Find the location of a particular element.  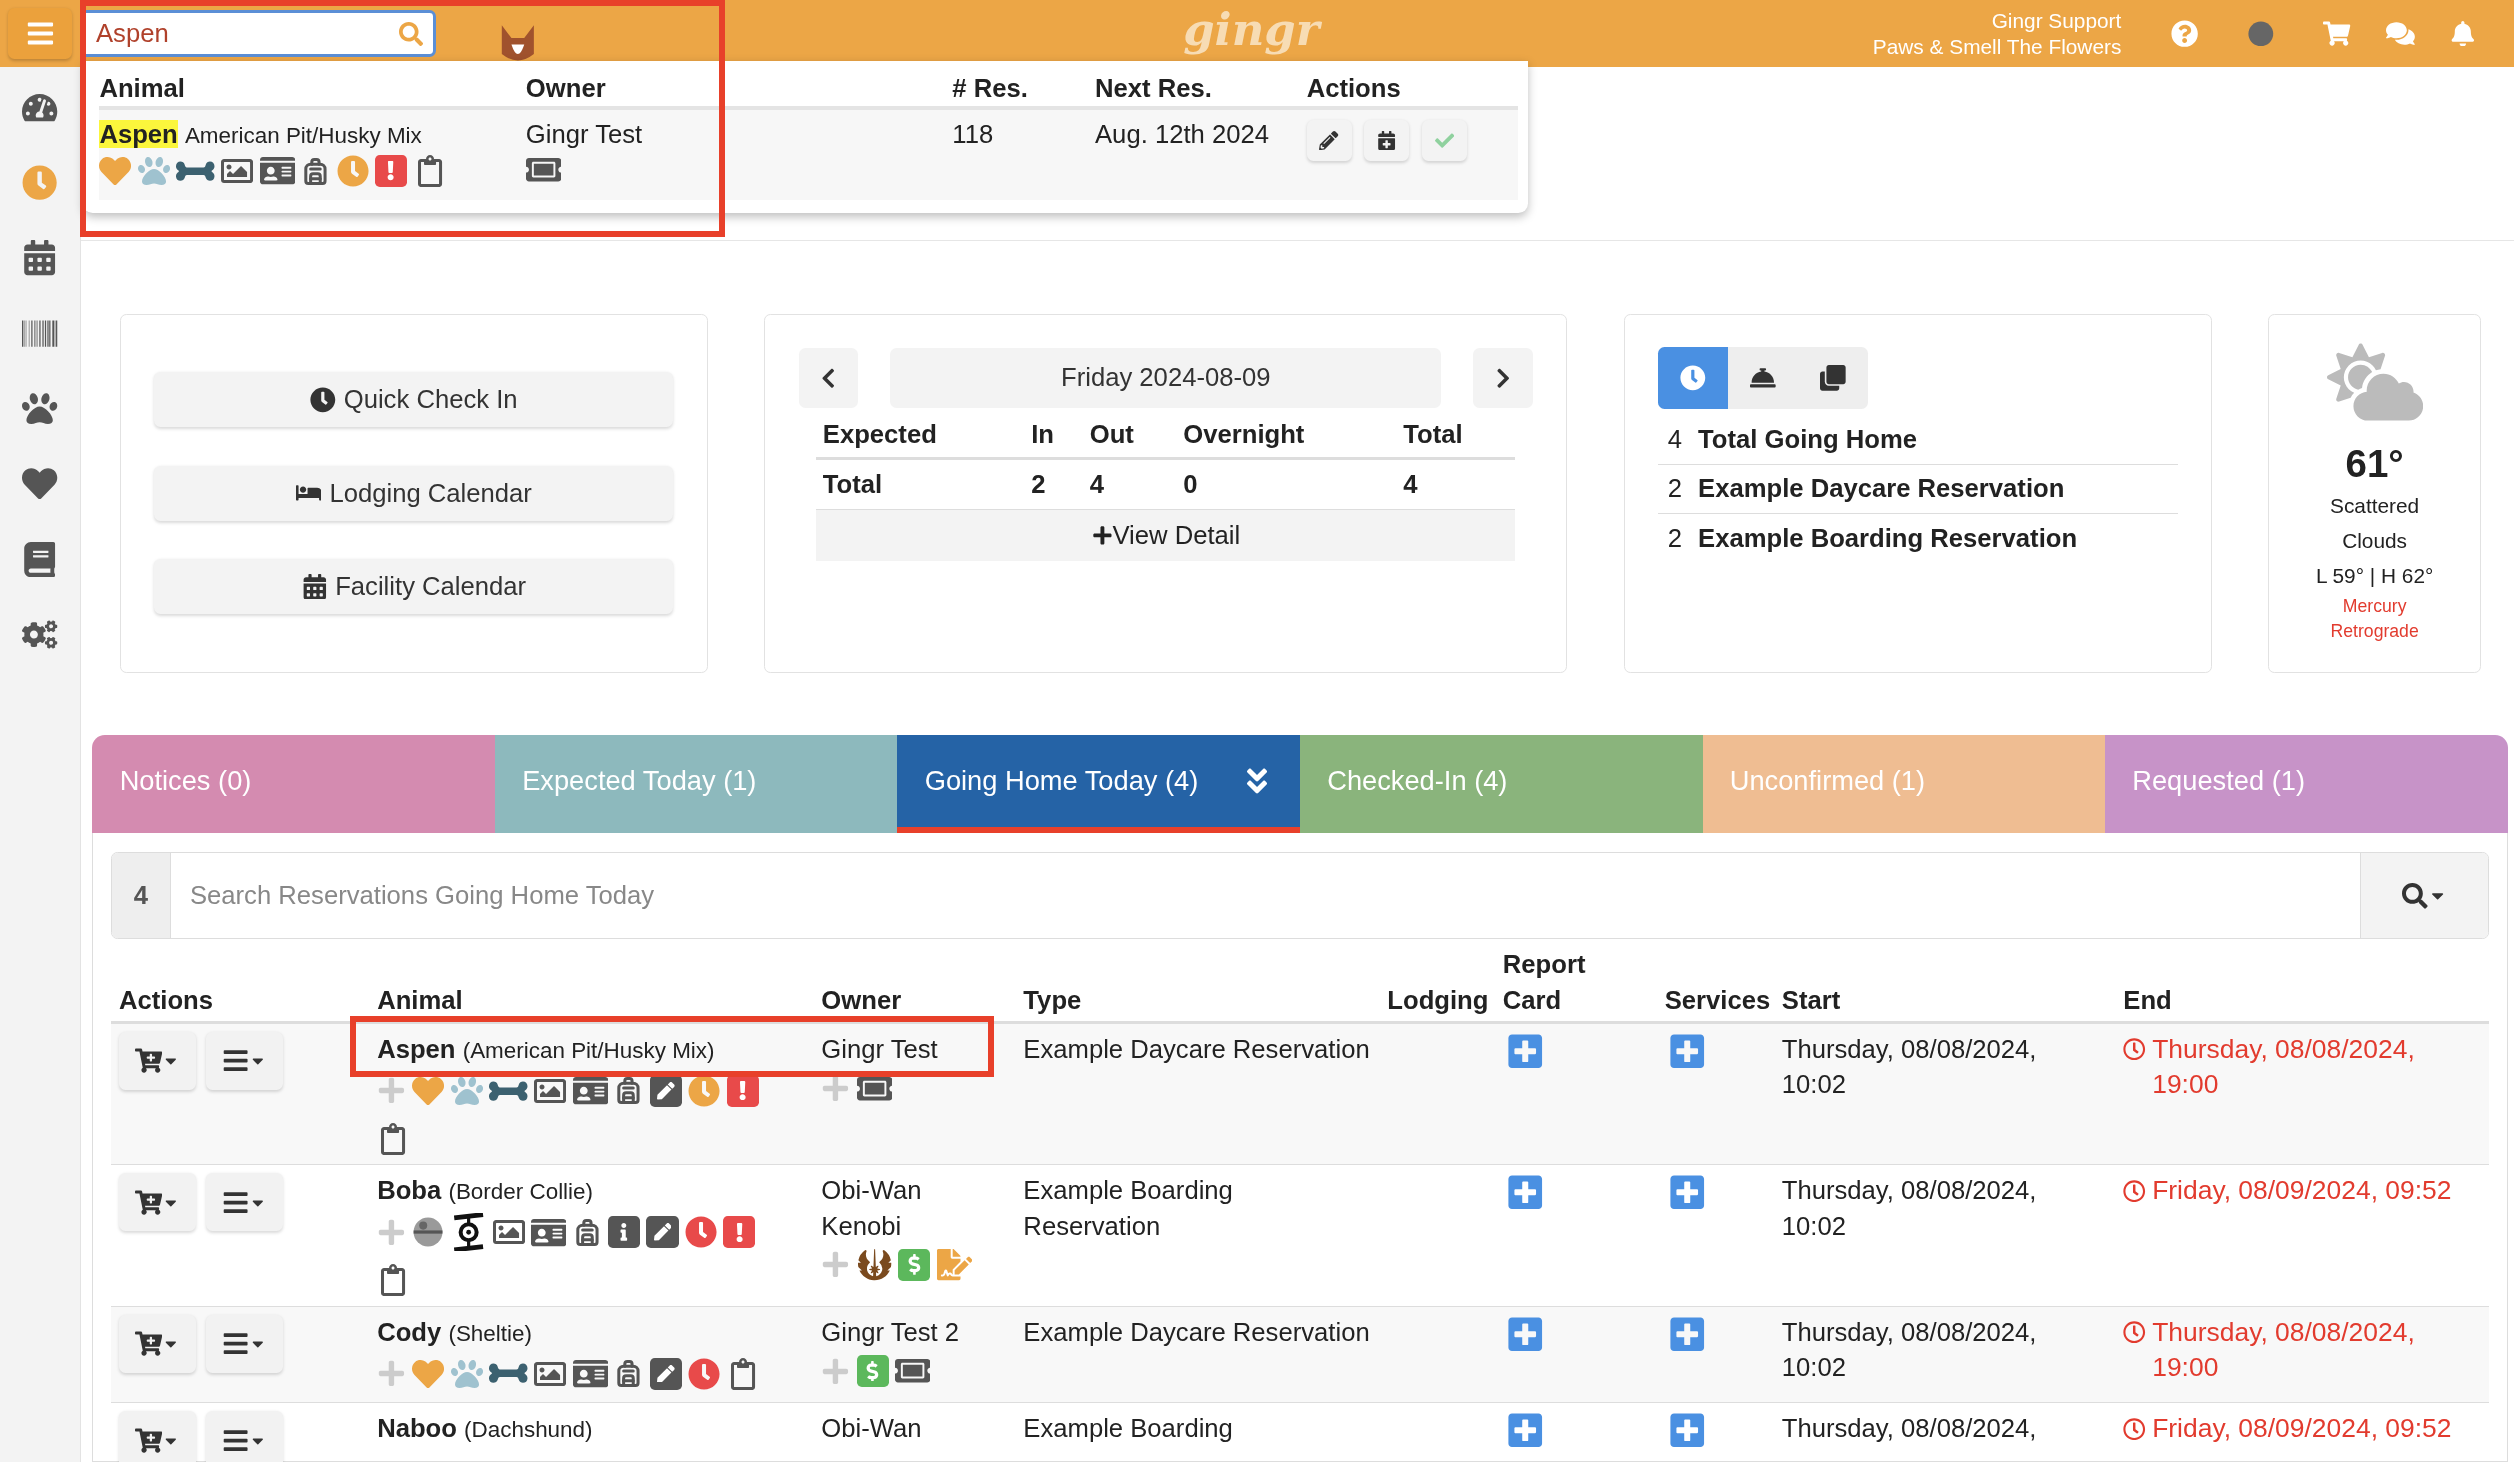

table-cell: Aug. 12th 2024 is located at coordinates (1201, 153).